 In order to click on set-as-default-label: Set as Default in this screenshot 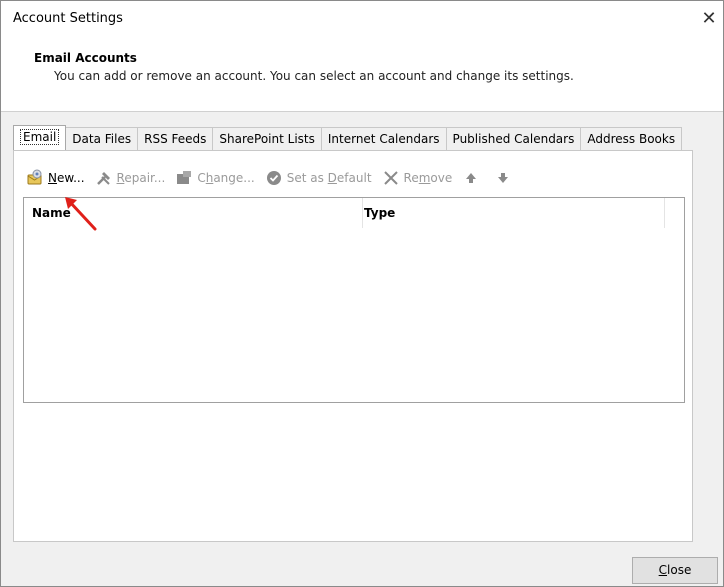, I will do `click(329, 178)`.